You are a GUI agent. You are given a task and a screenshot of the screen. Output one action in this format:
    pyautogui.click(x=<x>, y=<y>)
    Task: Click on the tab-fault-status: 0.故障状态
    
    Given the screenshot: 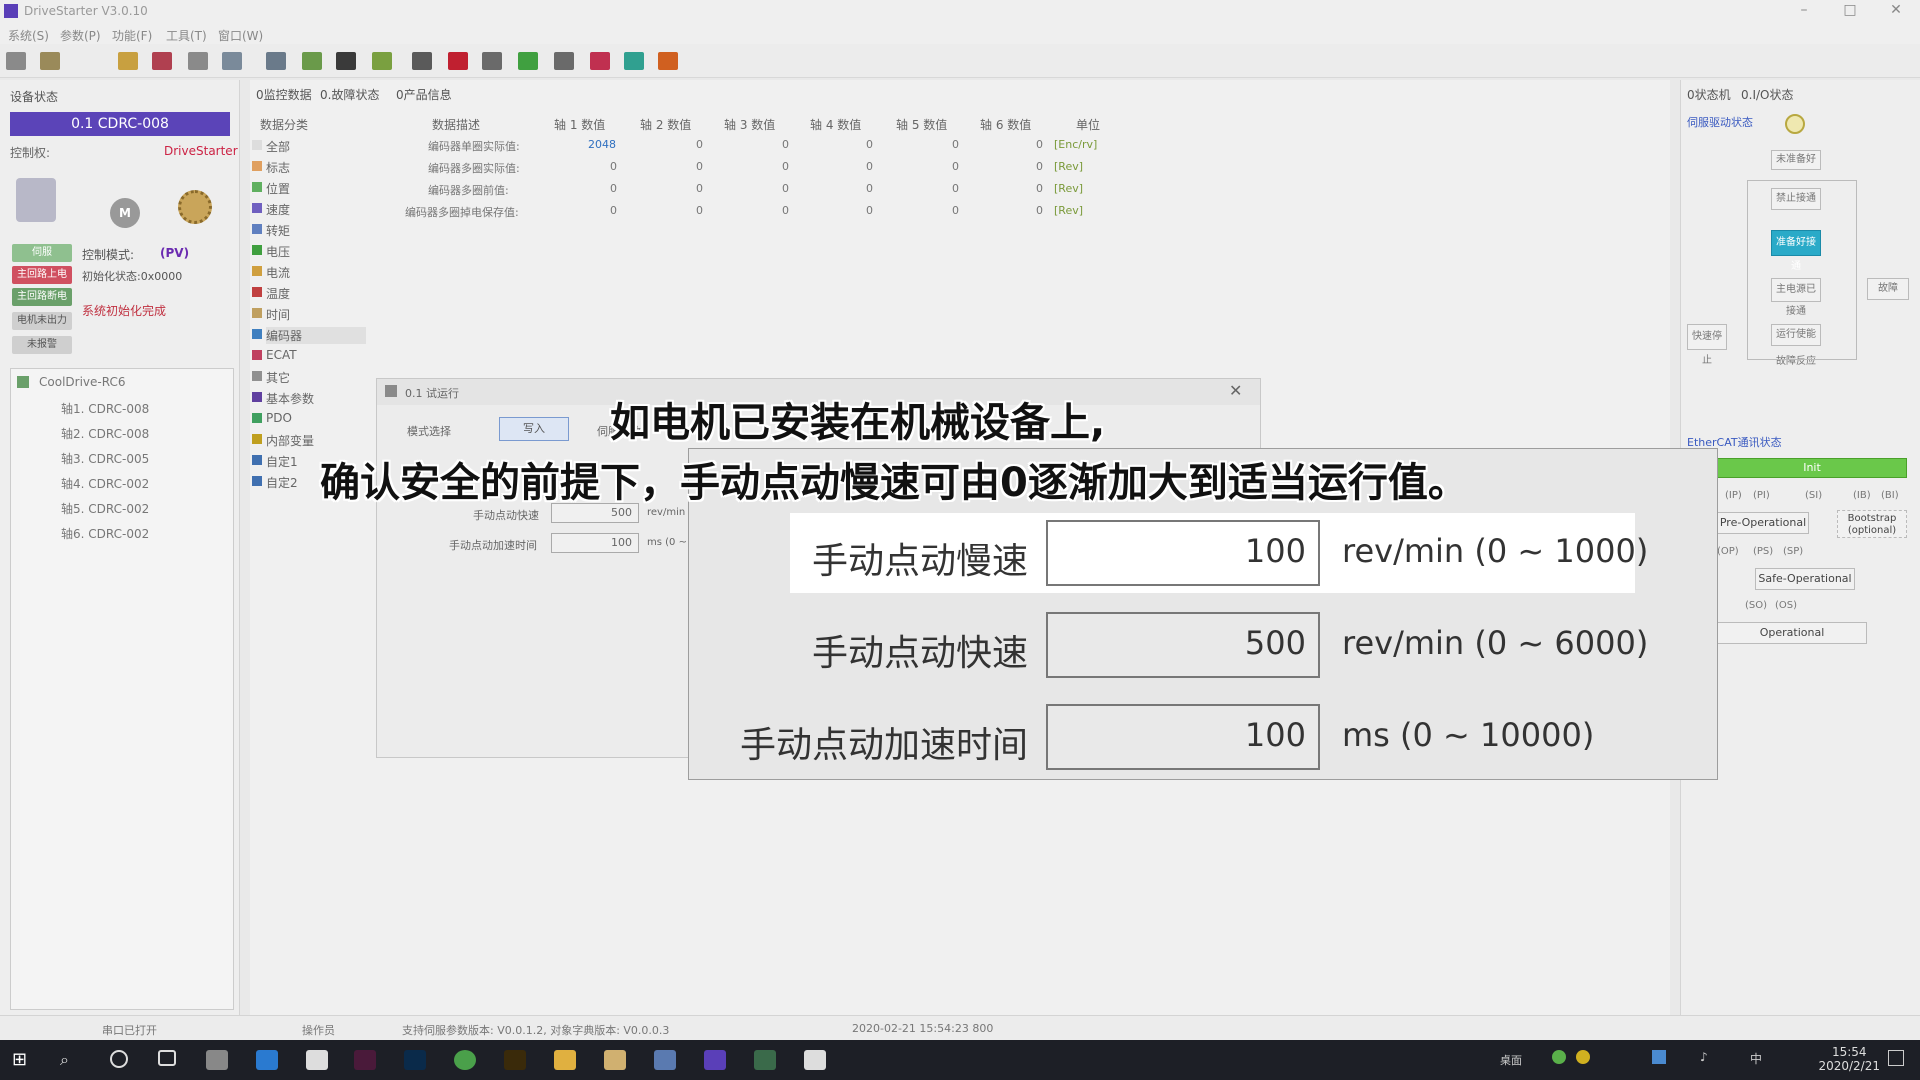 What is the action you would take?
    pyautogui.click(x=349, y=94)
    